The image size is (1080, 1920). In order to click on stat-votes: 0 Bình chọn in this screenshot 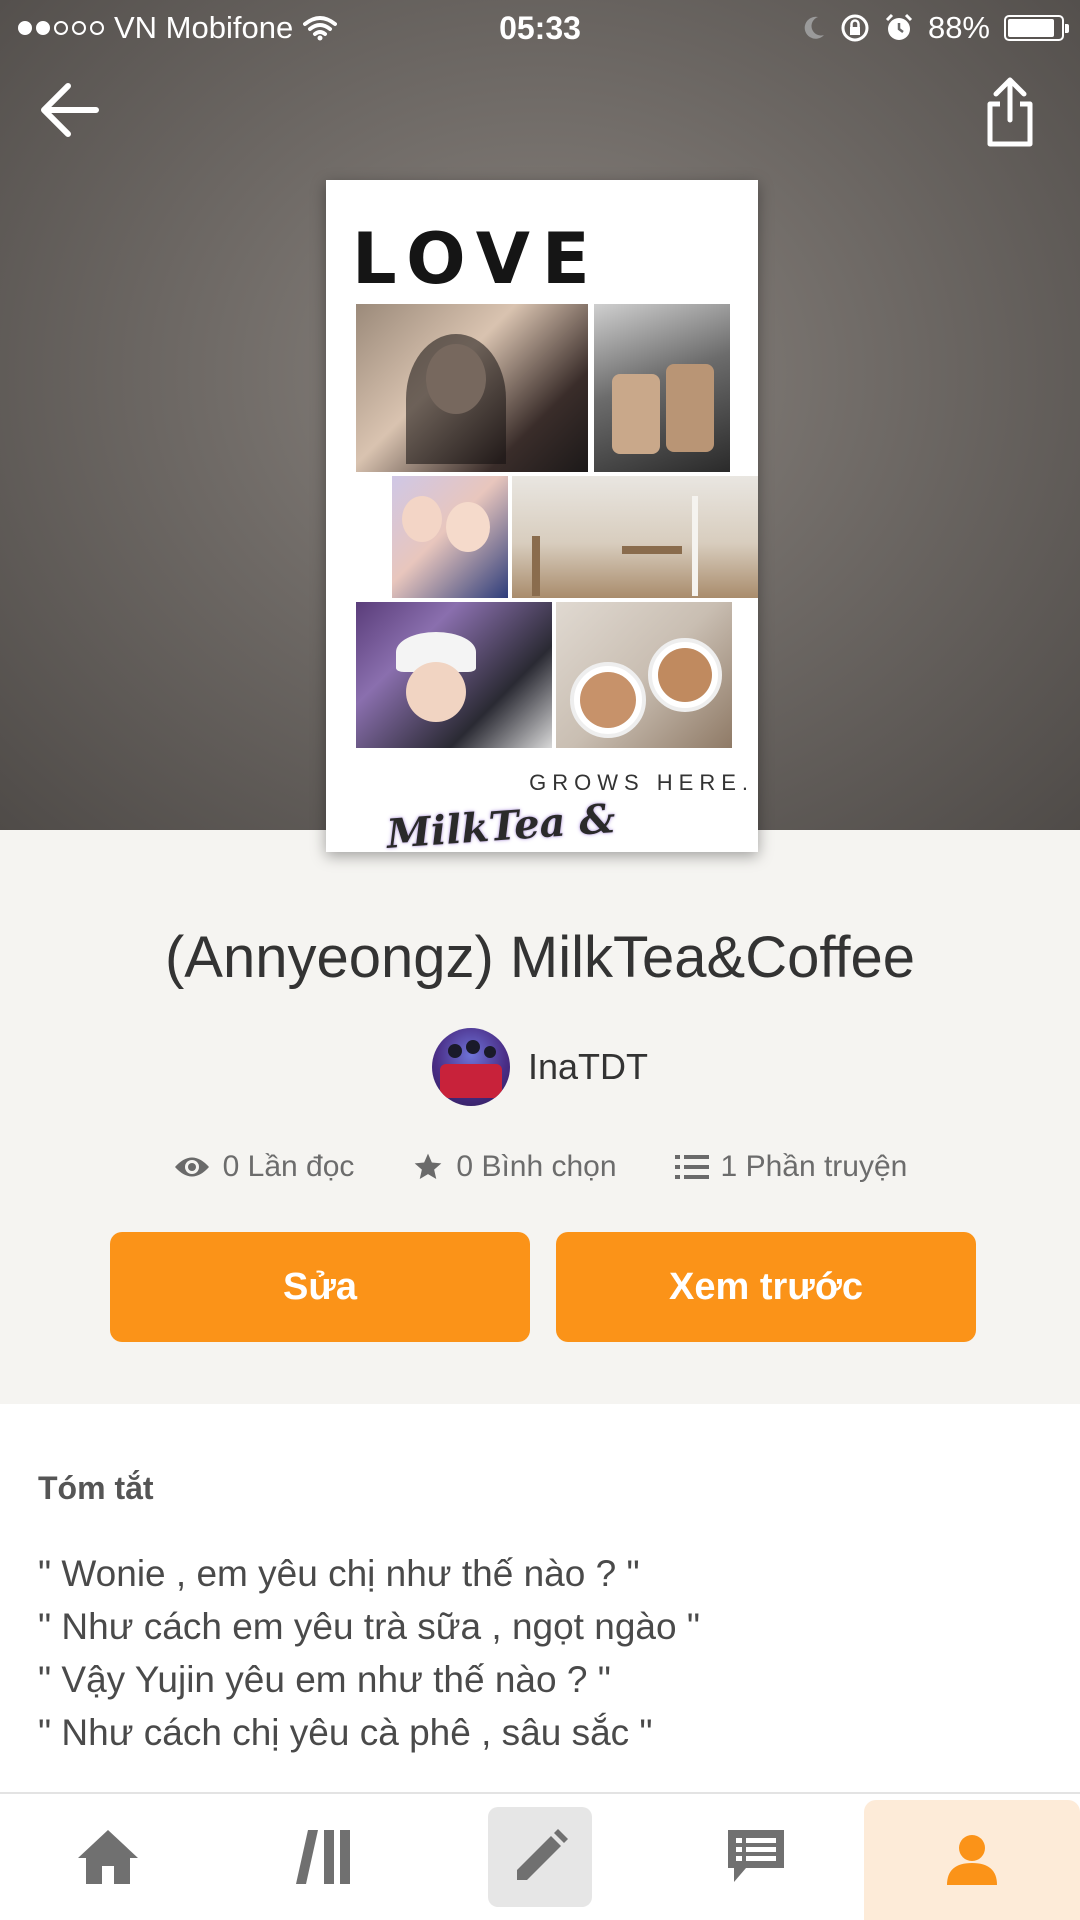, I will do `click(514, 1167)`.